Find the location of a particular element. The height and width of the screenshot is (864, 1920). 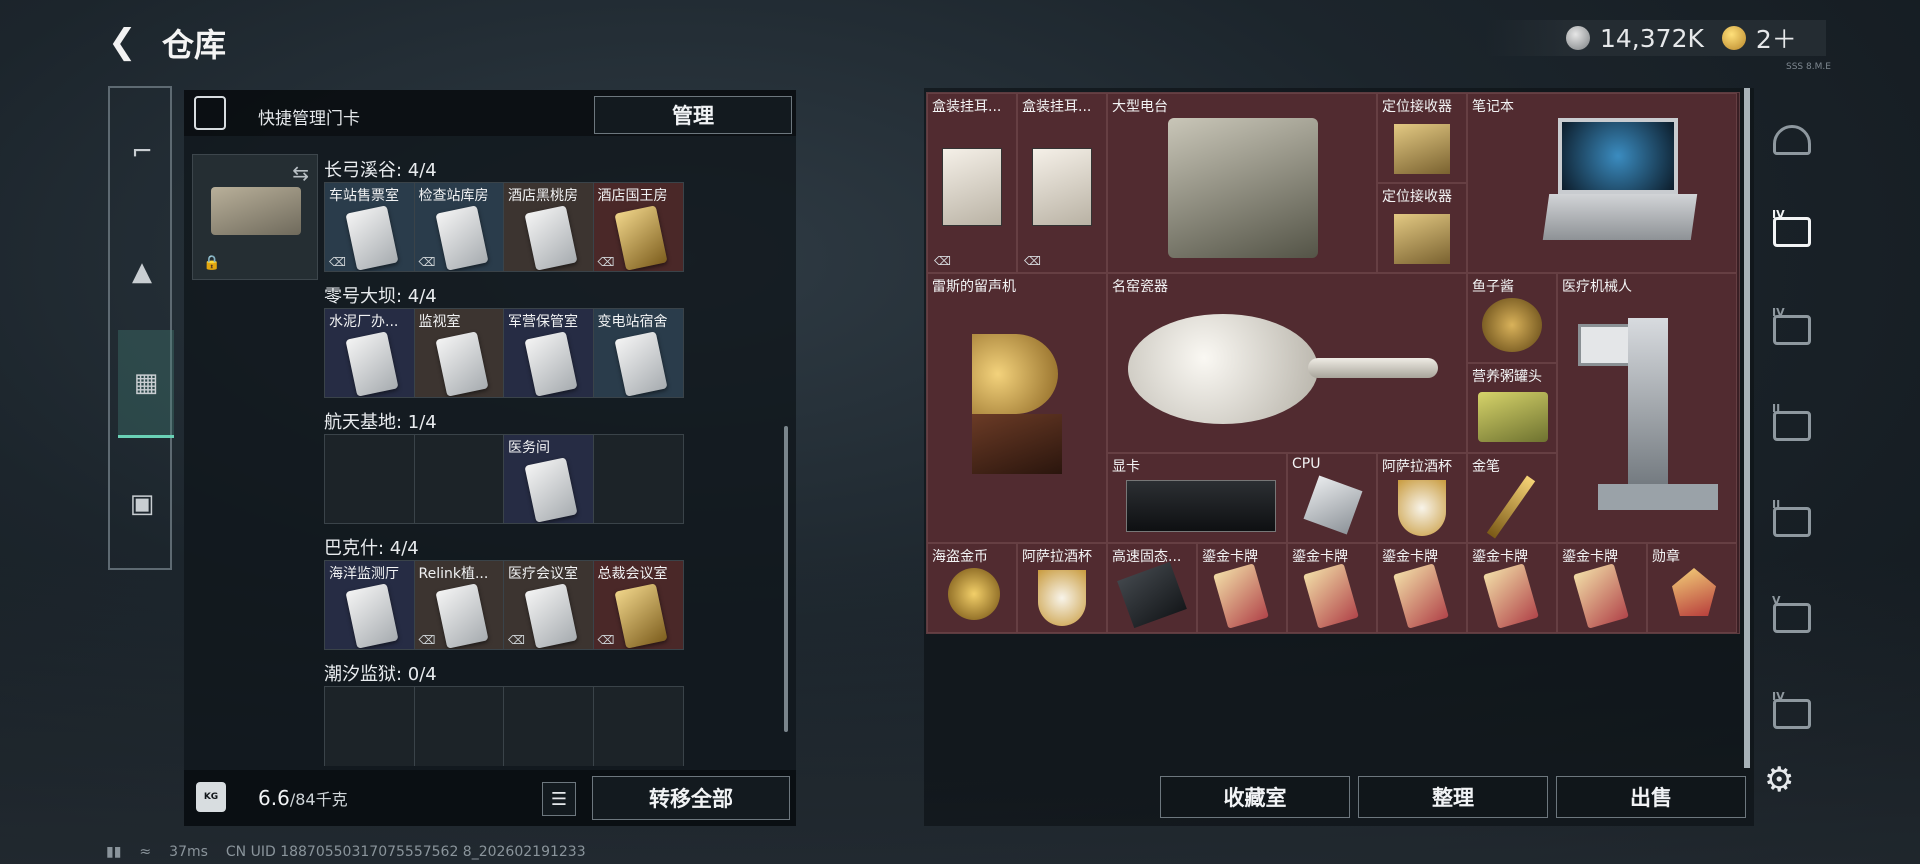

keycard-slot: 检查站库房 ⌫ is located at coordinates (459, 227).